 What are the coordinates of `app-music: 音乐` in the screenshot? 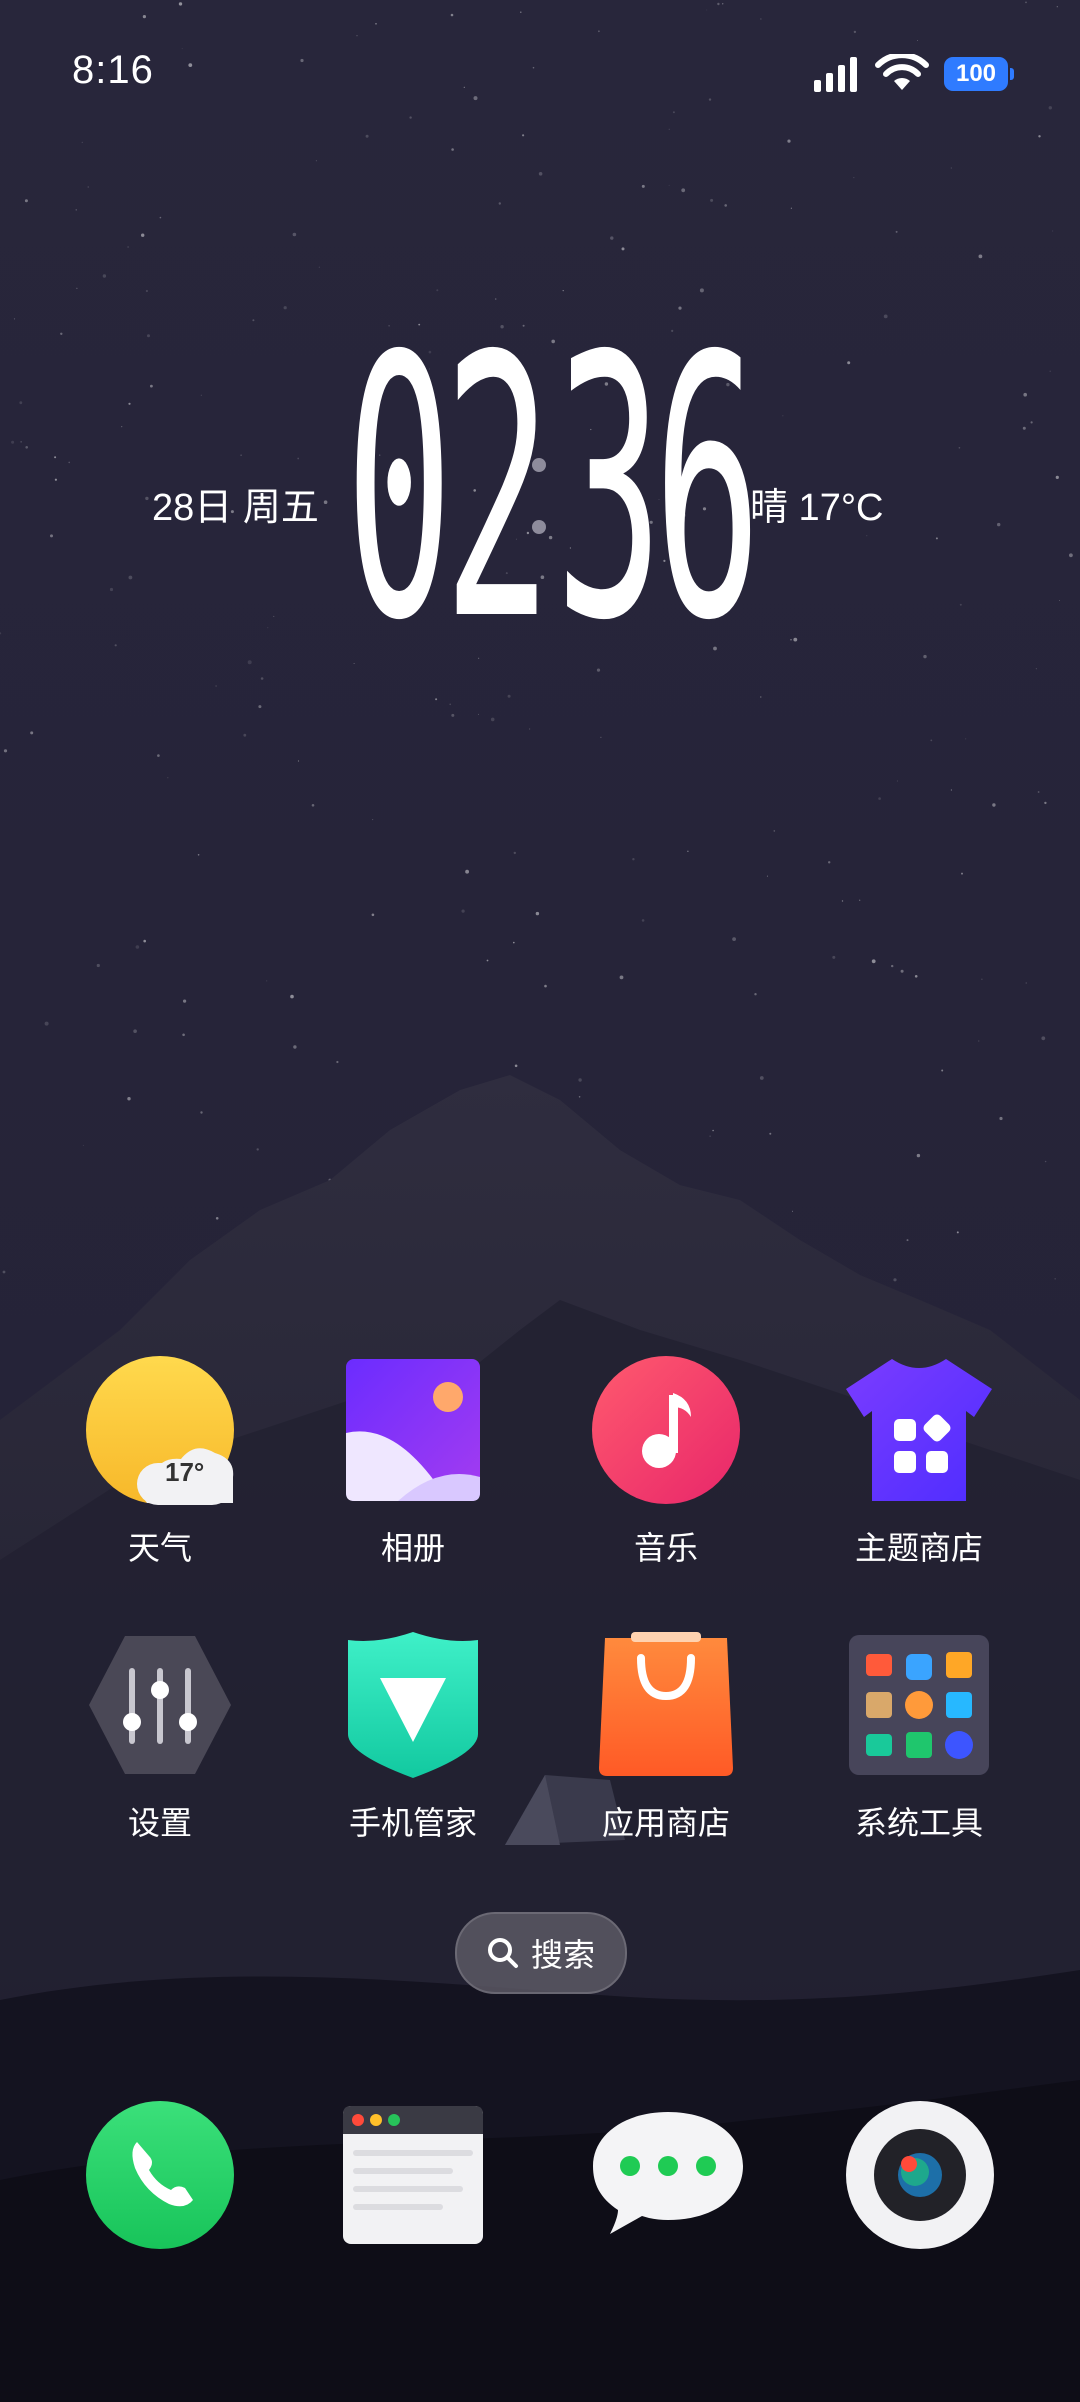 It's located at (666, 1462).